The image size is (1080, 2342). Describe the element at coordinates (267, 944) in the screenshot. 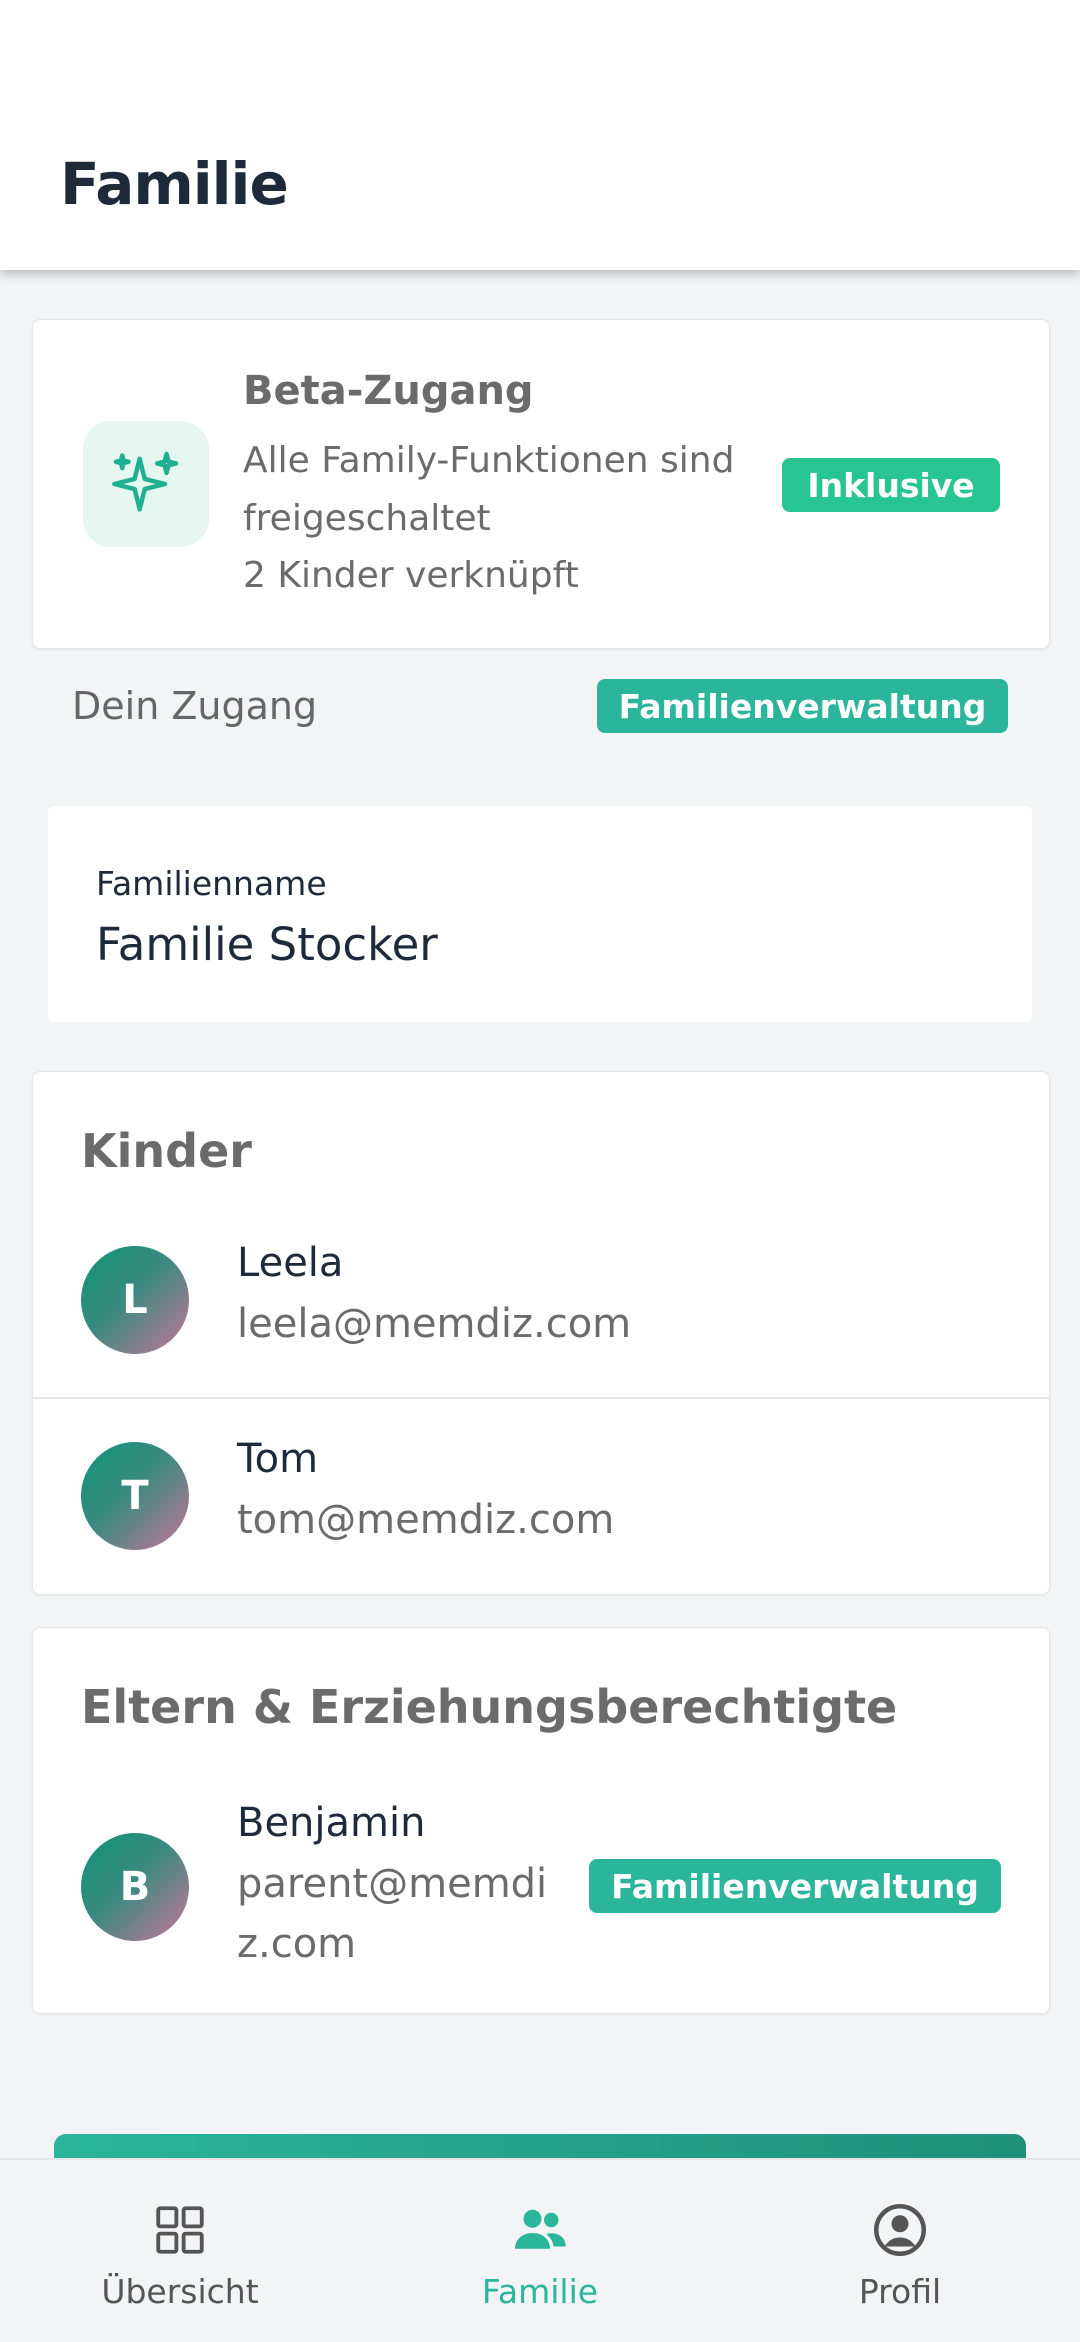

I see `family-name-value: Familie Stocker` at that location.